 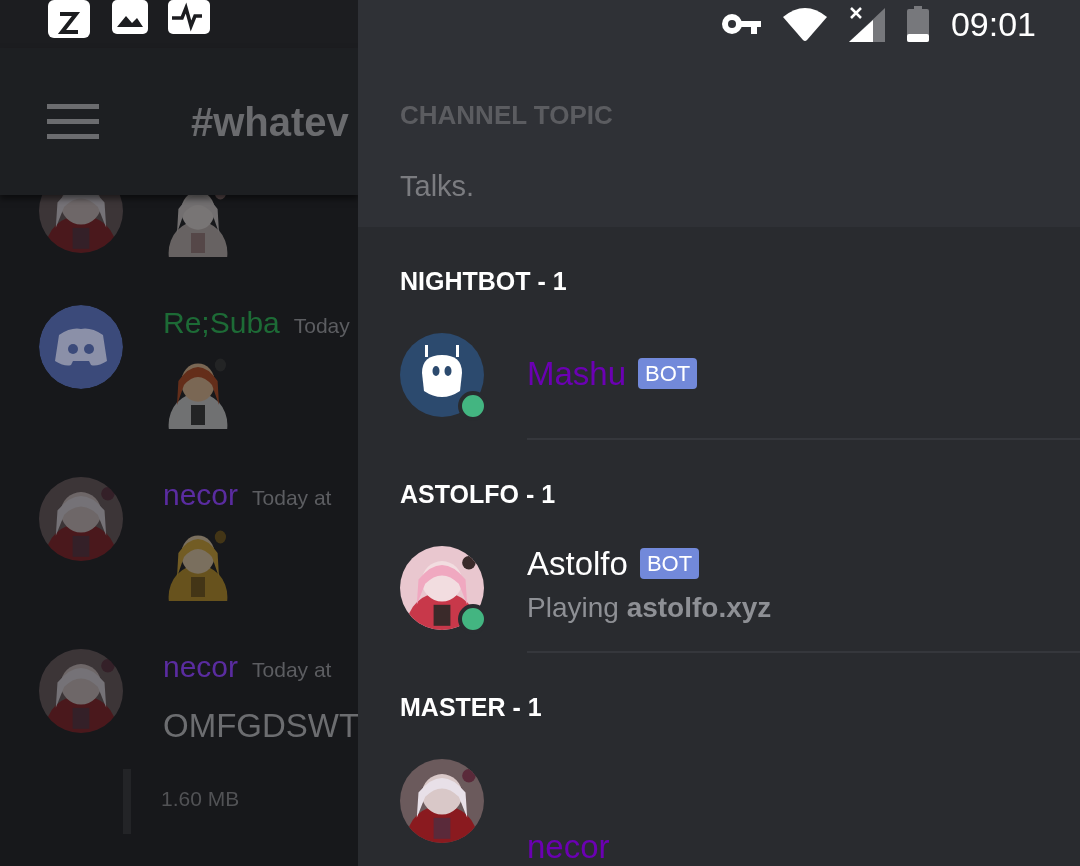 What do you see at coordinates (483, 281) in the screenshot?
I see `group-heading: NIGHTBOT - 1` at bounding box center [483, 281].